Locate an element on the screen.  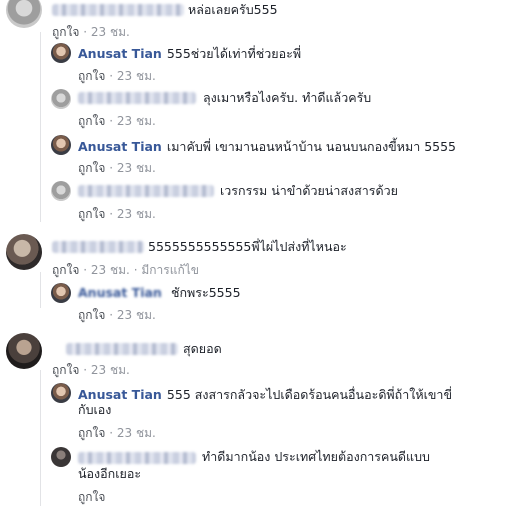
comment-text-continued: น้องอีกเยอะ is located at coordinates (110, 473).